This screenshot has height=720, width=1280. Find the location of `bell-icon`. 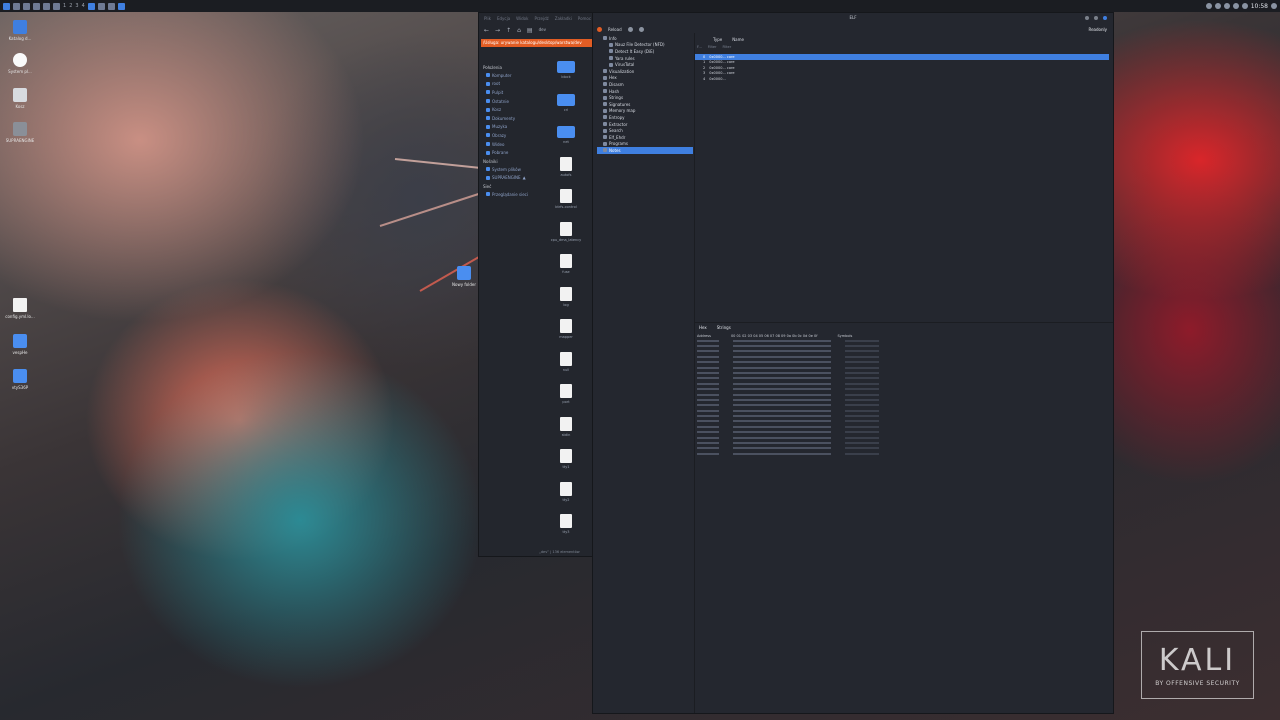

bell-icon is located at coordinates (1226, 6).